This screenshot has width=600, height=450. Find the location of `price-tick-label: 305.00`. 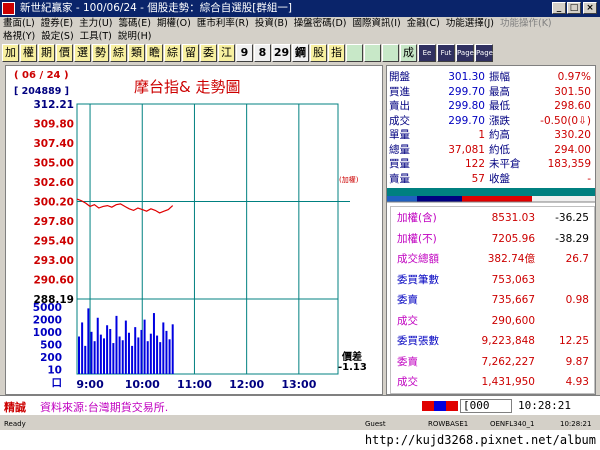

price-tick-label: 305.00 is located at coordinates (53, 164).